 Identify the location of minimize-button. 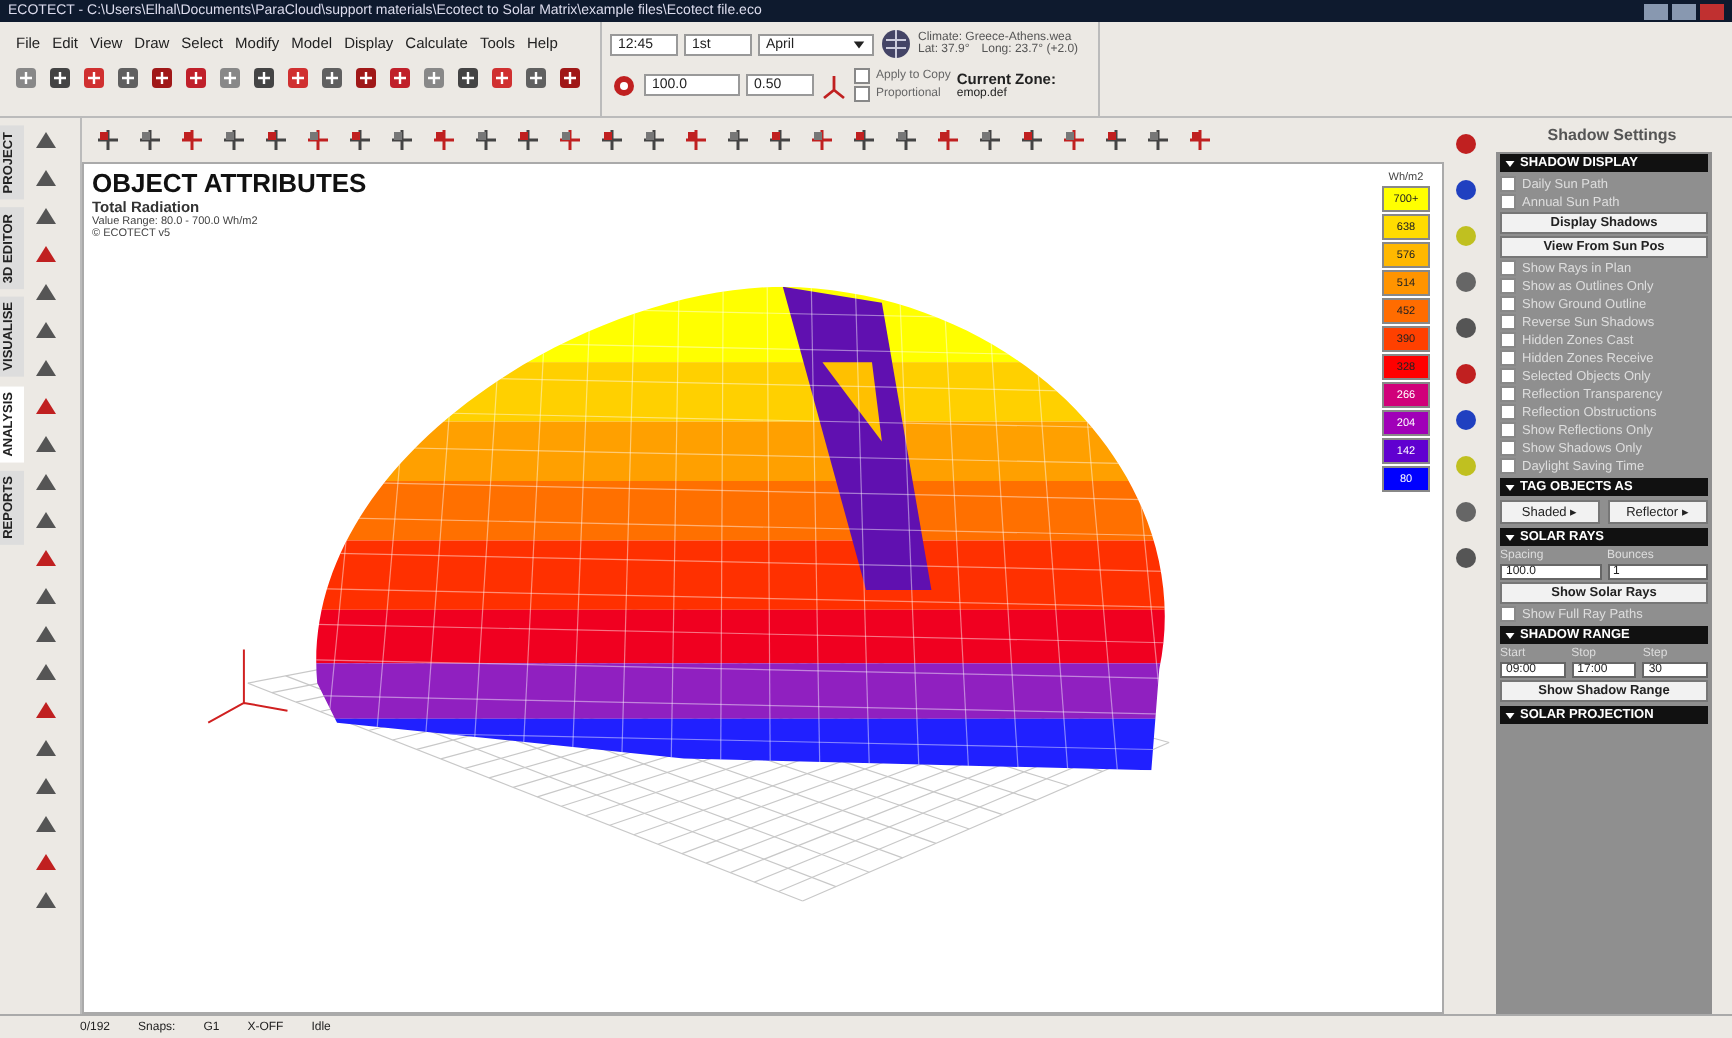
(1656, 11).